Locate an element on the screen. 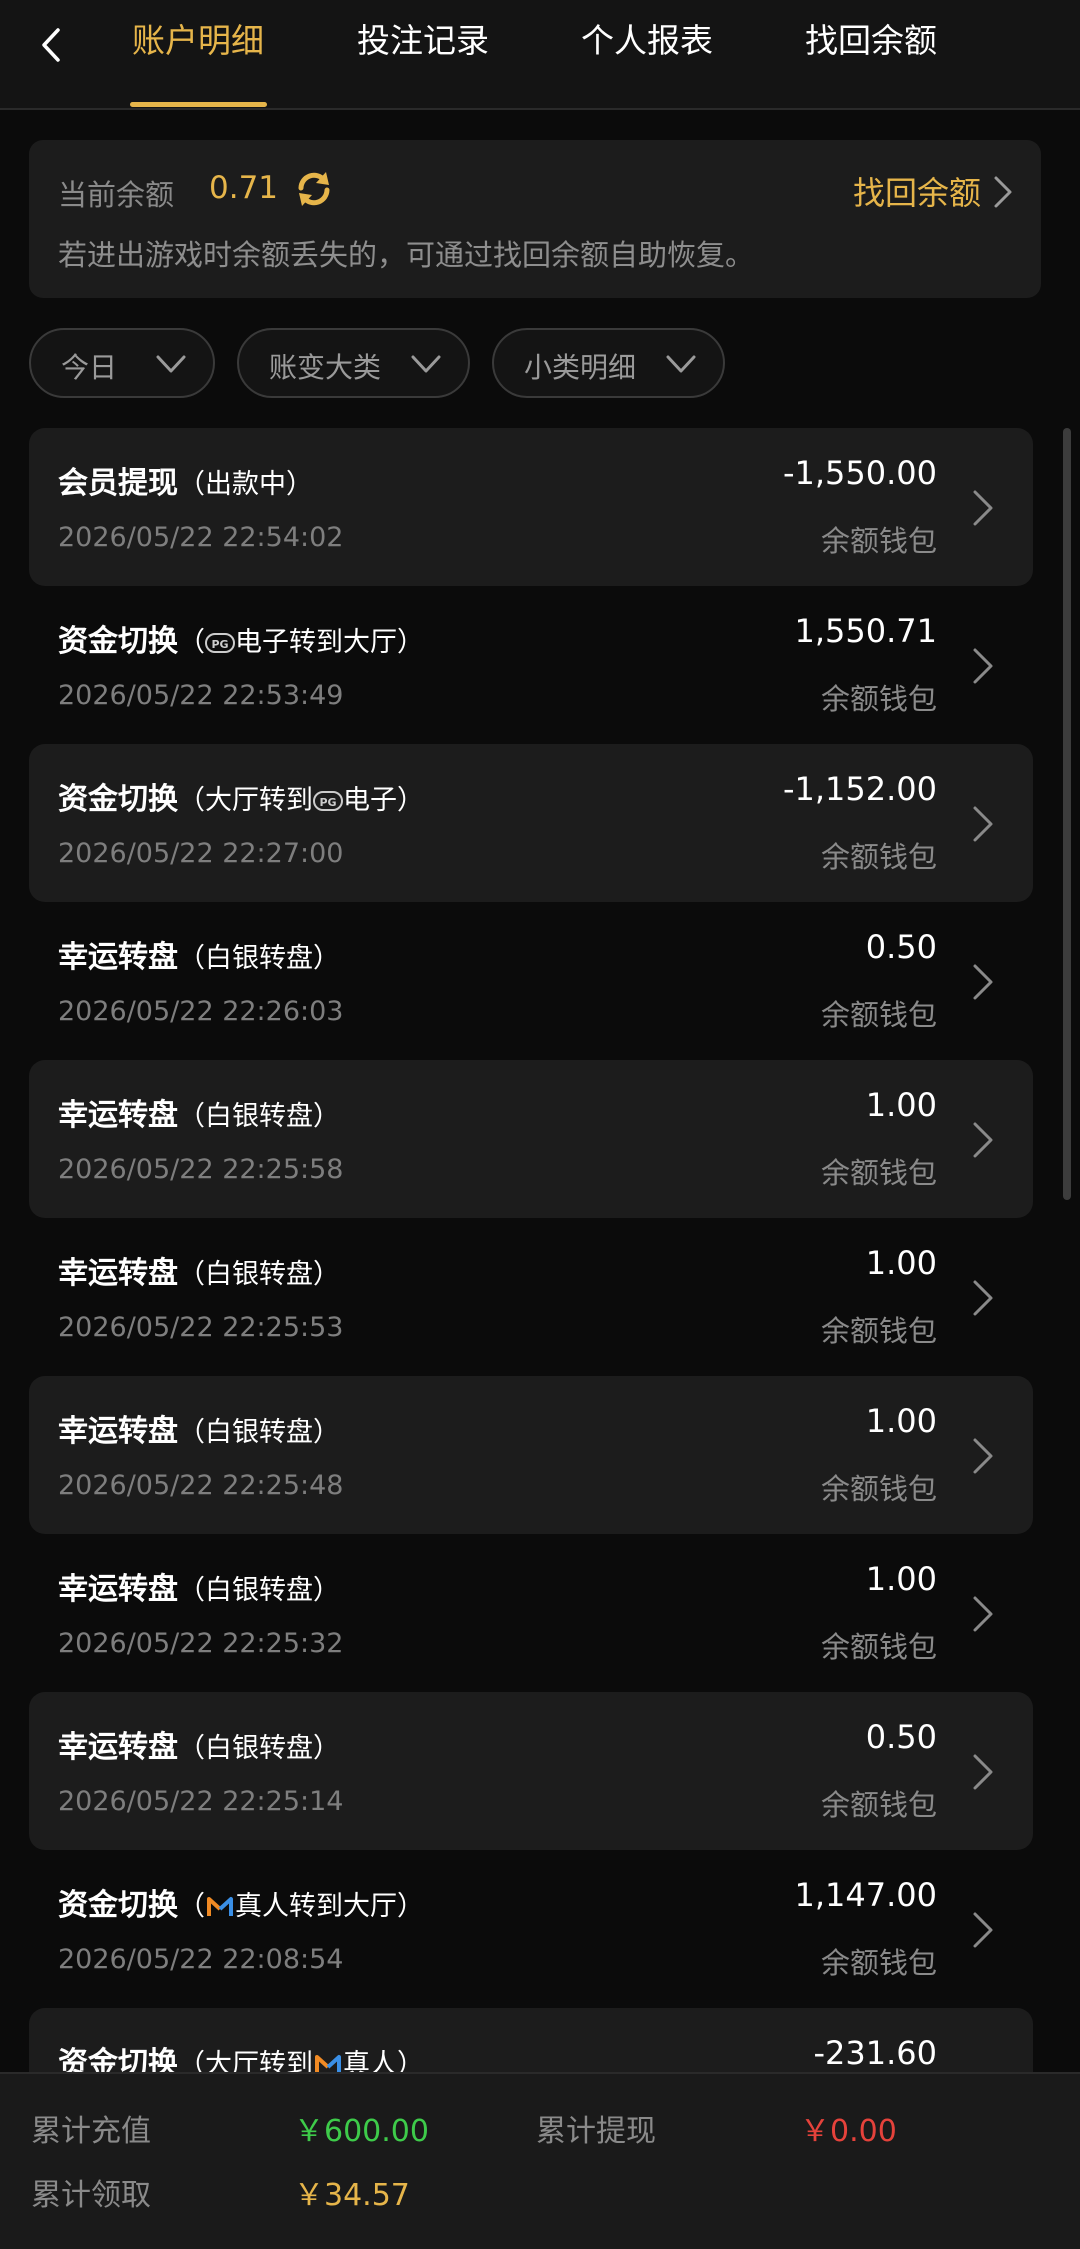  balance-value: 0.71 is located at coordinates (244, 188).